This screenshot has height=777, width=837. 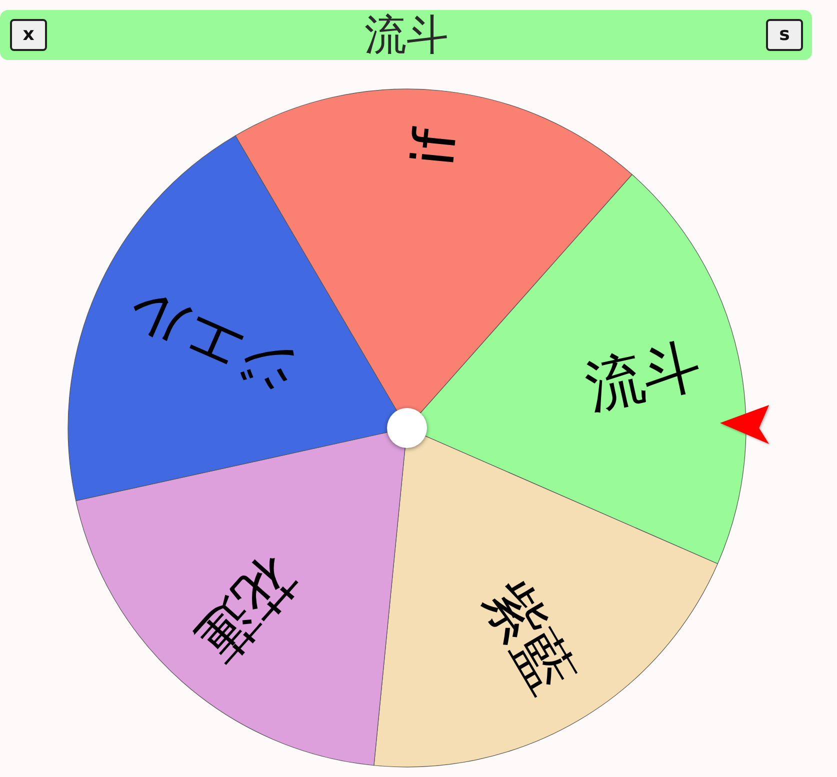 What do you see at coordinates (744, 424) in the screenshot?
I see `pointer-icon` at bounding box center [744, 424].